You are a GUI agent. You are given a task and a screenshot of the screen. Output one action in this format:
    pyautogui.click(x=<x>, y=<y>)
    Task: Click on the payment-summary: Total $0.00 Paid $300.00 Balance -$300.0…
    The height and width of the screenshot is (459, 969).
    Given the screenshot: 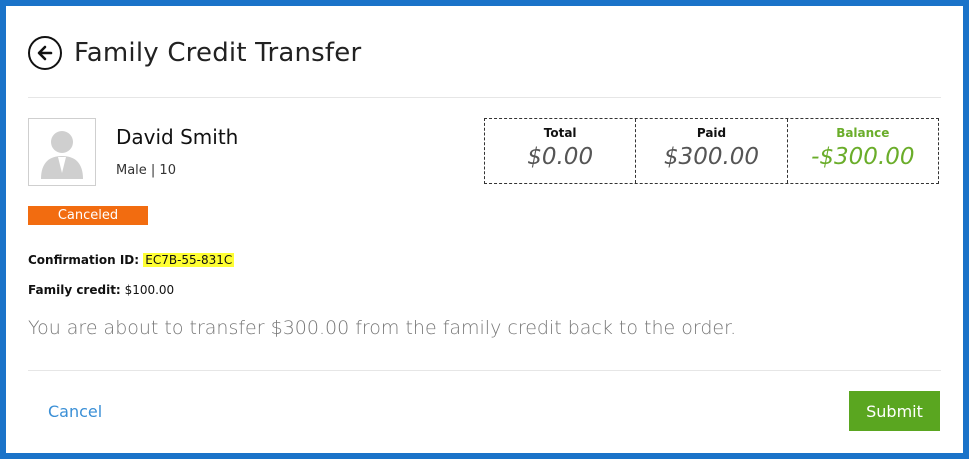 What is the action you would take?
    pyautogui.click(x=711, y=151)
    